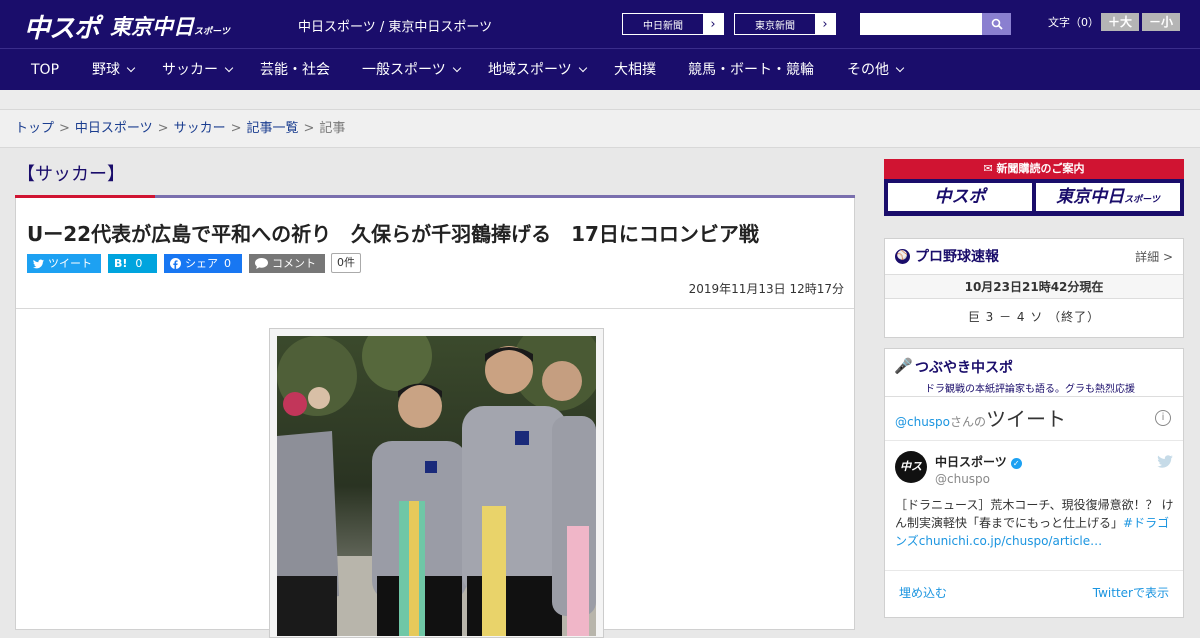 Image resolution: width=1200 pixels, height=638 pixels. I want to click on nav-item-baseball: 野球, so click(114, 70).